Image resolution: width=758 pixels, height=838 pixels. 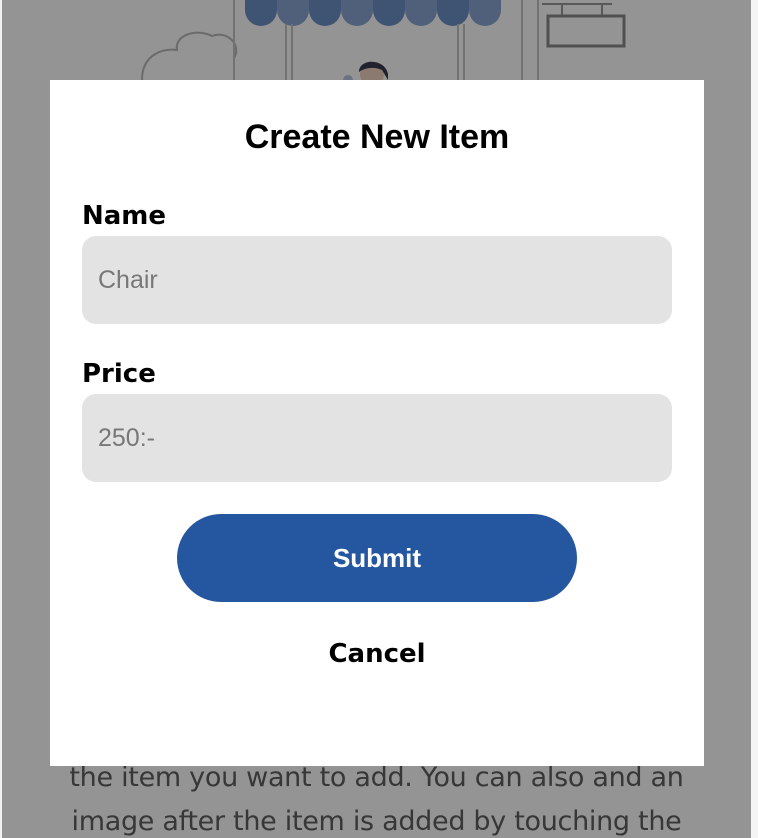 I want to click on submit-button: Submit, so click(x=377, y=558).